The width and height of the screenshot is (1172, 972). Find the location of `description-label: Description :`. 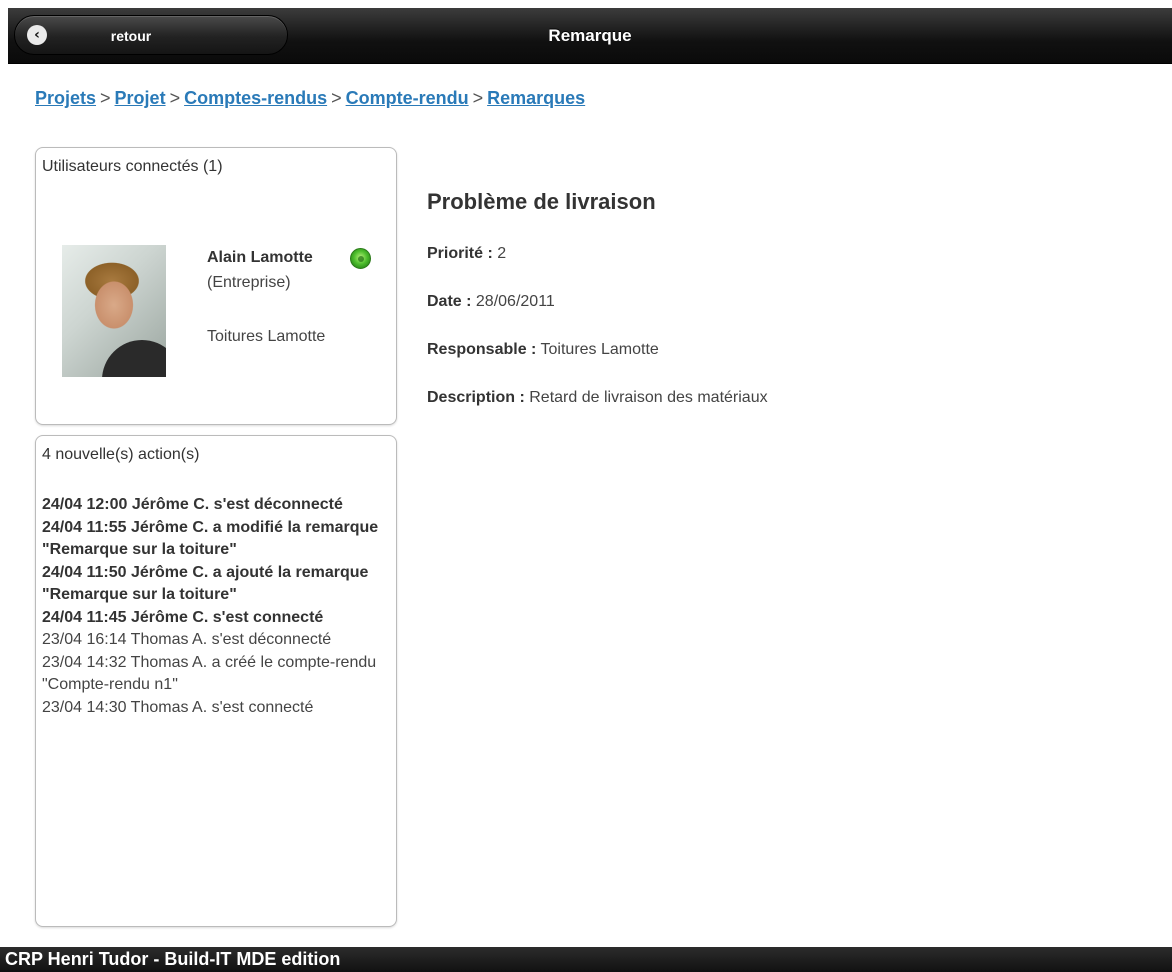

description-label: Description : is located at coordinates (476, 397).